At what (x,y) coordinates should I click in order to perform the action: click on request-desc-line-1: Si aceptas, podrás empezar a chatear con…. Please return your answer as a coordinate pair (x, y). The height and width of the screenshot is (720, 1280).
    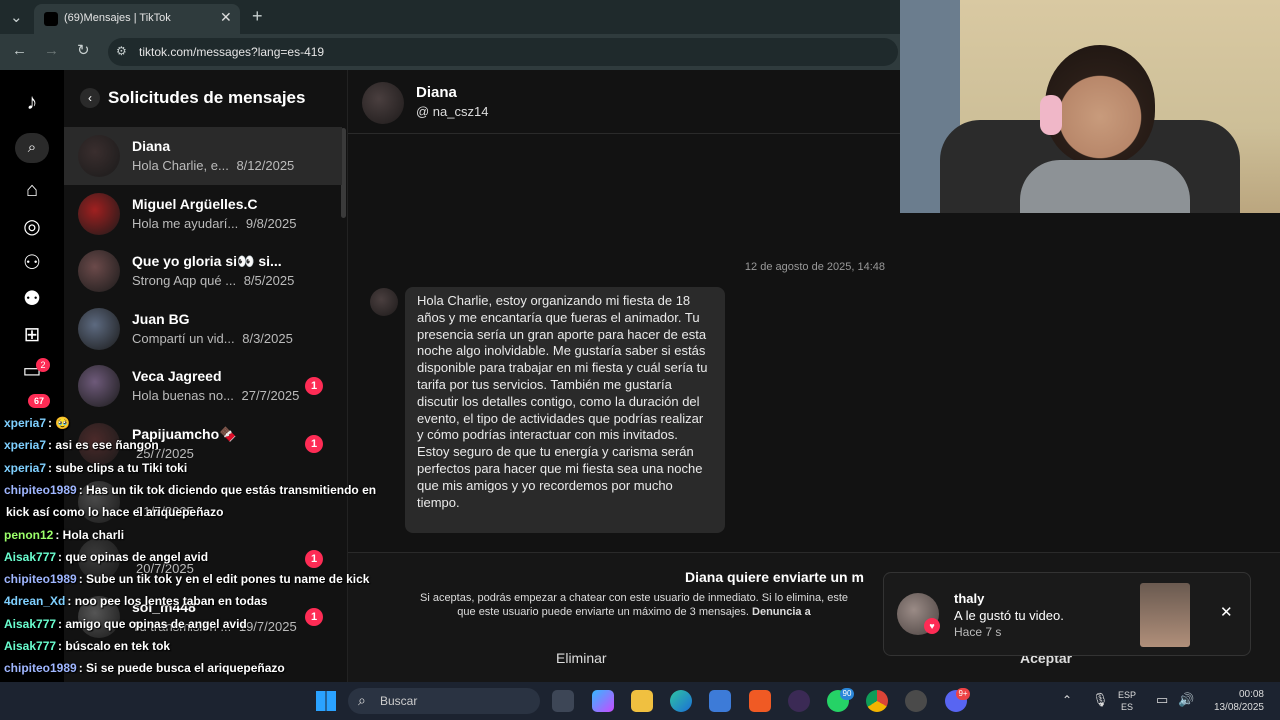
    Looking at the image, I should click on (634, 598).